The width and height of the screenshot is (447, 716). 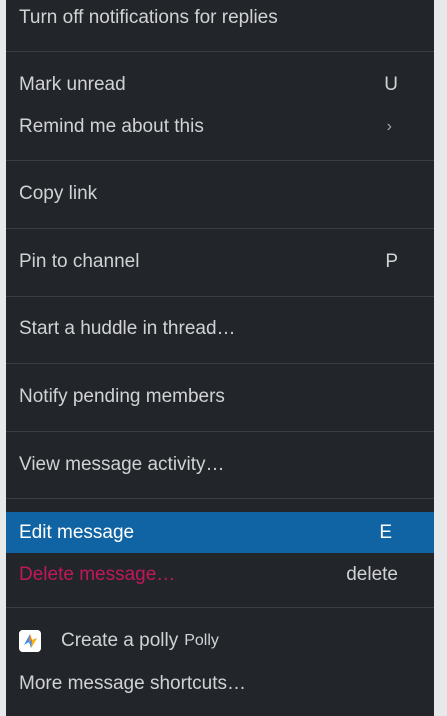 What do you see at coordinates (79, 261) in the screenshot?
I see `menu-item-label: Pin to channel` at bounding box center [79, 261].